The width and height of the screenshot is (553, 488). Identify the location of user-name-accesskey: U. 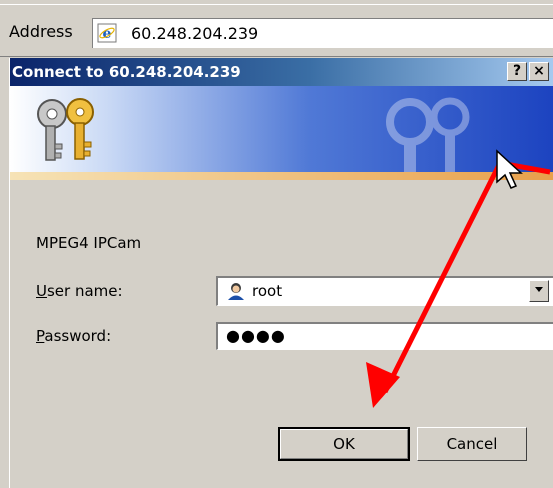
(41, 291).